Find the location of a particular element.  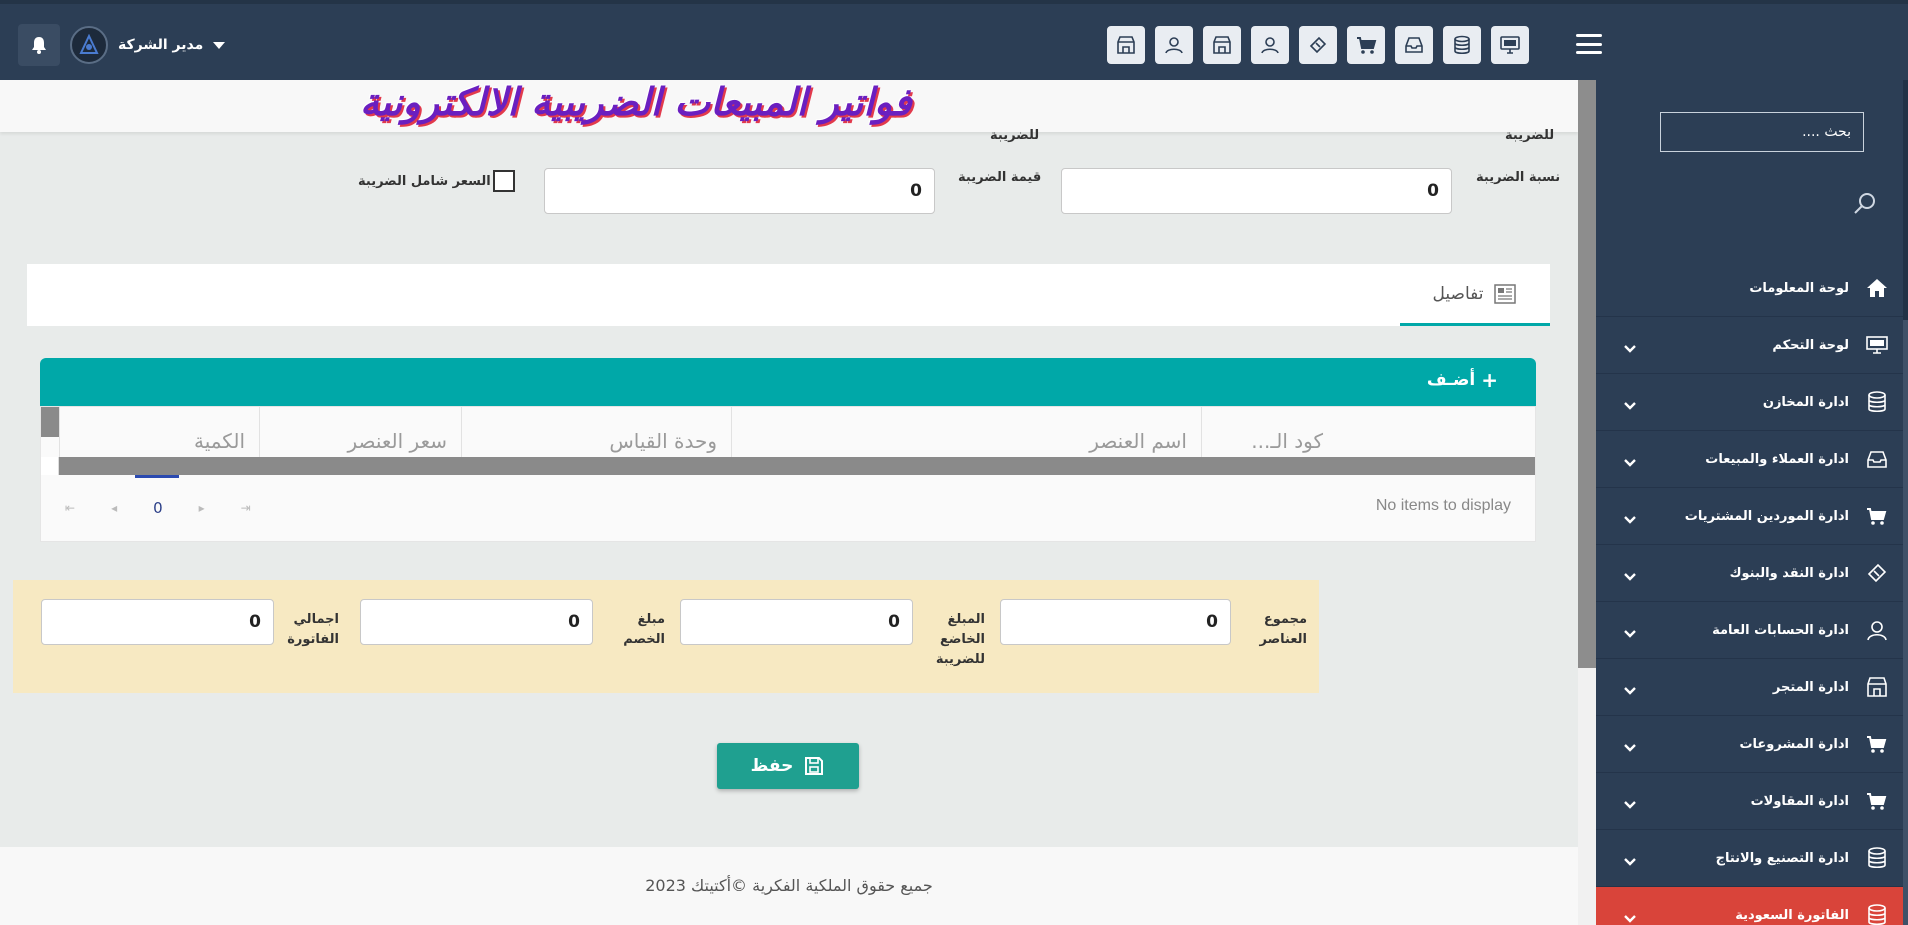

column-header-item-price: سعر العنصر is located at coordinates (360, 432).